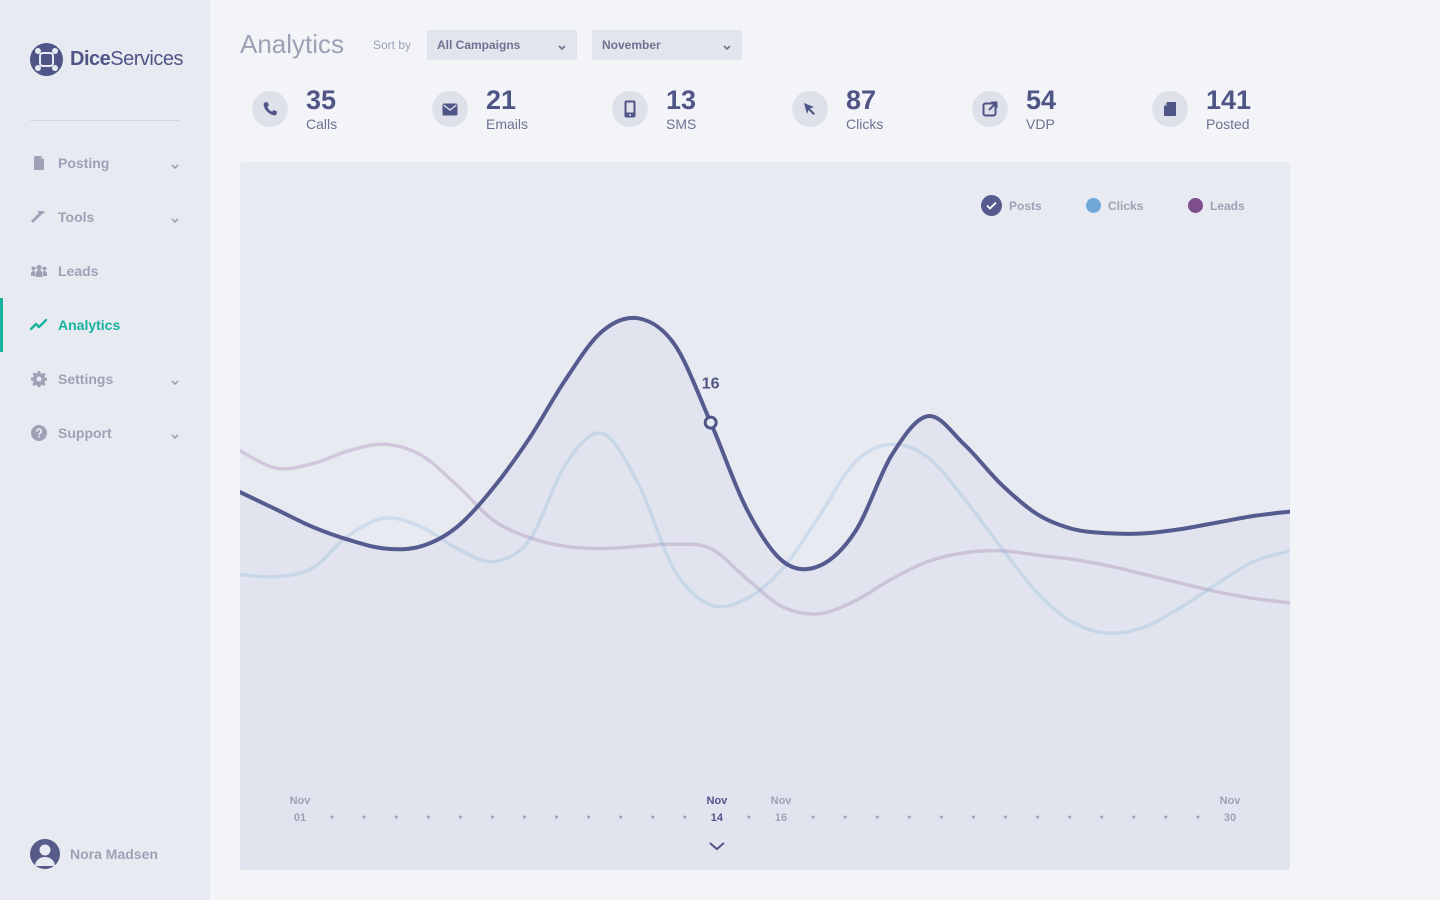  What do you see at coordinates (1, 325) in the screenshot?
I see `active-indicator` at bounding box center [1, 325].